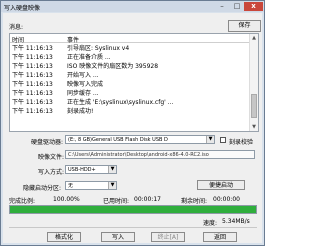 The width and height of the screenshot is (320, 246). What do you see at coordinates (132, 6) in the screenshot?
I see `title-bar: 写入硬盘映像 – □ x` at bounding box center [132, 6].